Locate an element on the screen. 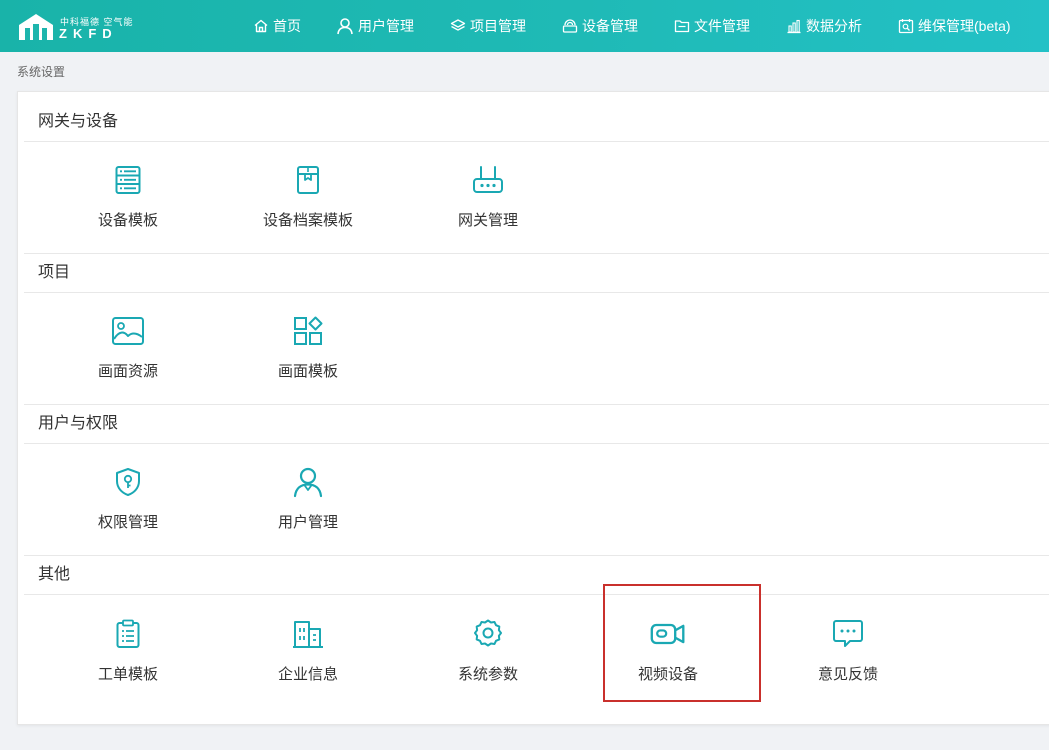 This screenshot has width=1049, height=750. tile-permission-management: 权限管理 is located at coordinates (128, 500).